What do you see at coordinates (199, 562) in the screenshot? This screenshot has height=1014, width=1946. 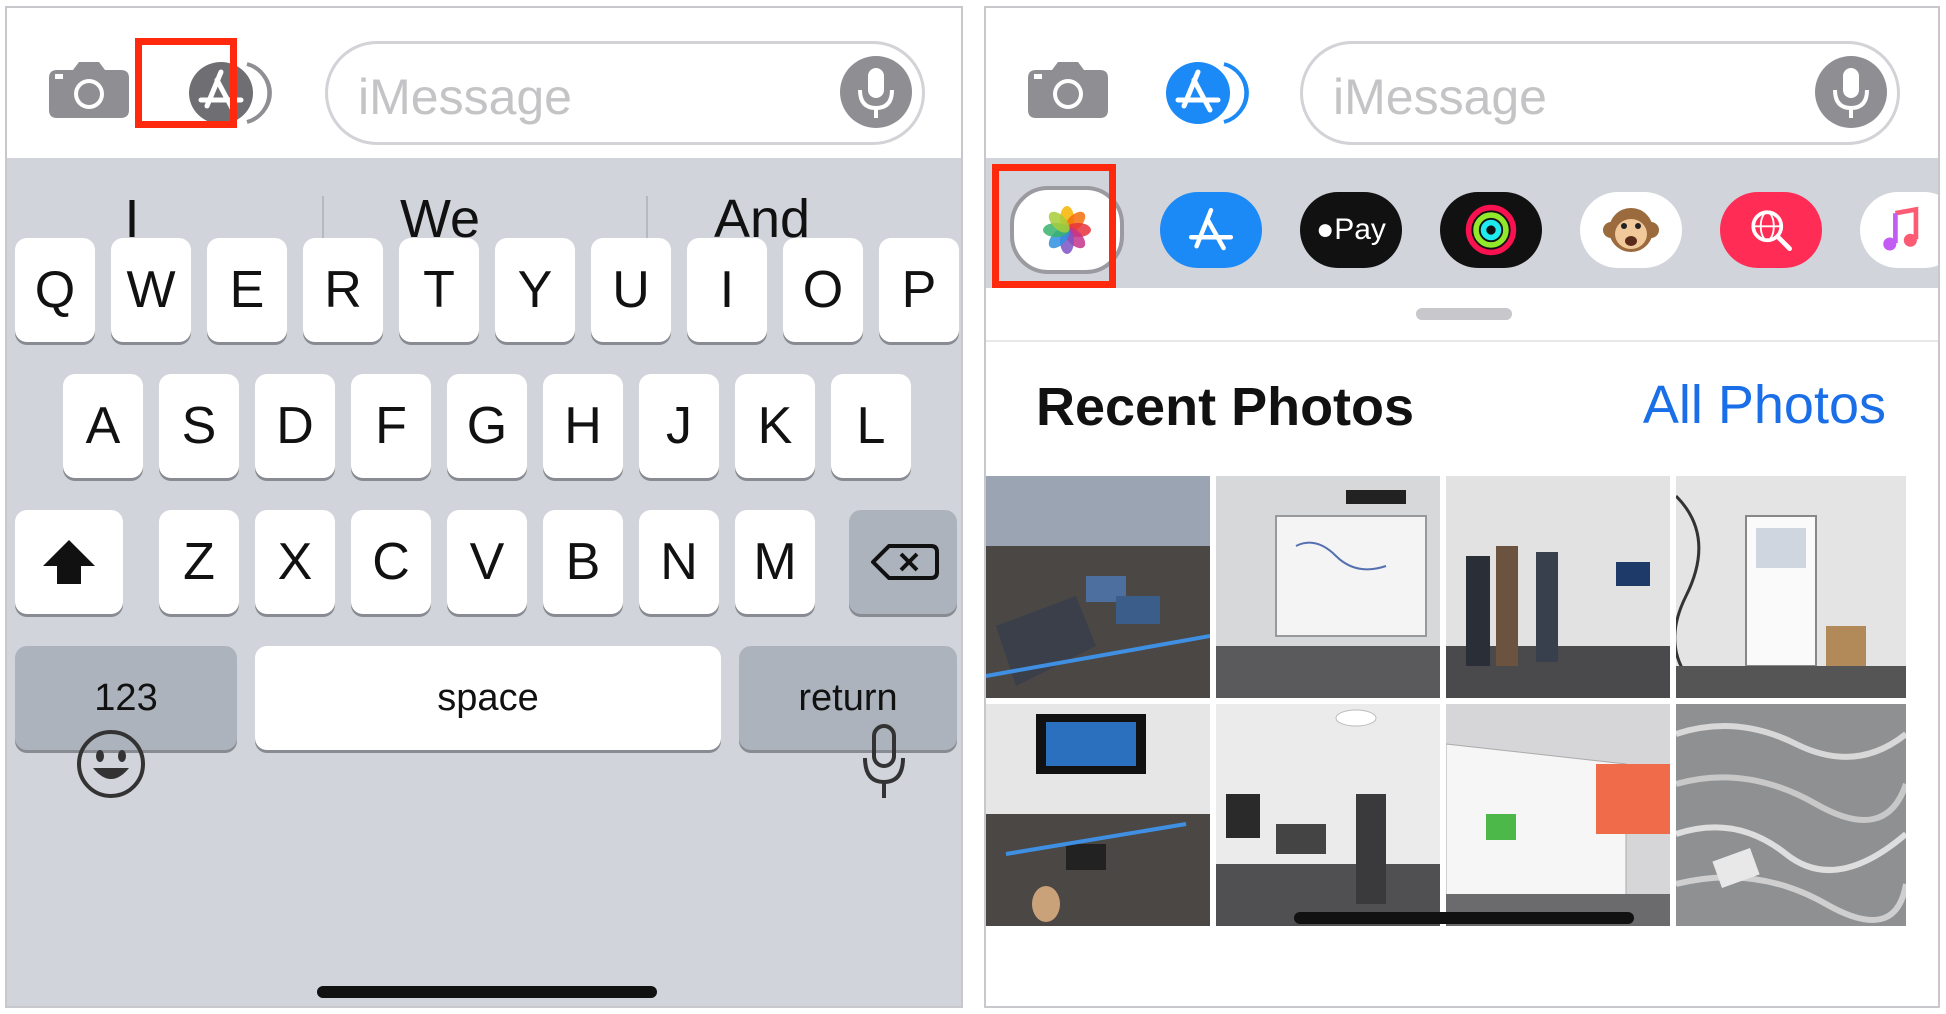 I see `key-z: Z` at bounding box center [199, 562].